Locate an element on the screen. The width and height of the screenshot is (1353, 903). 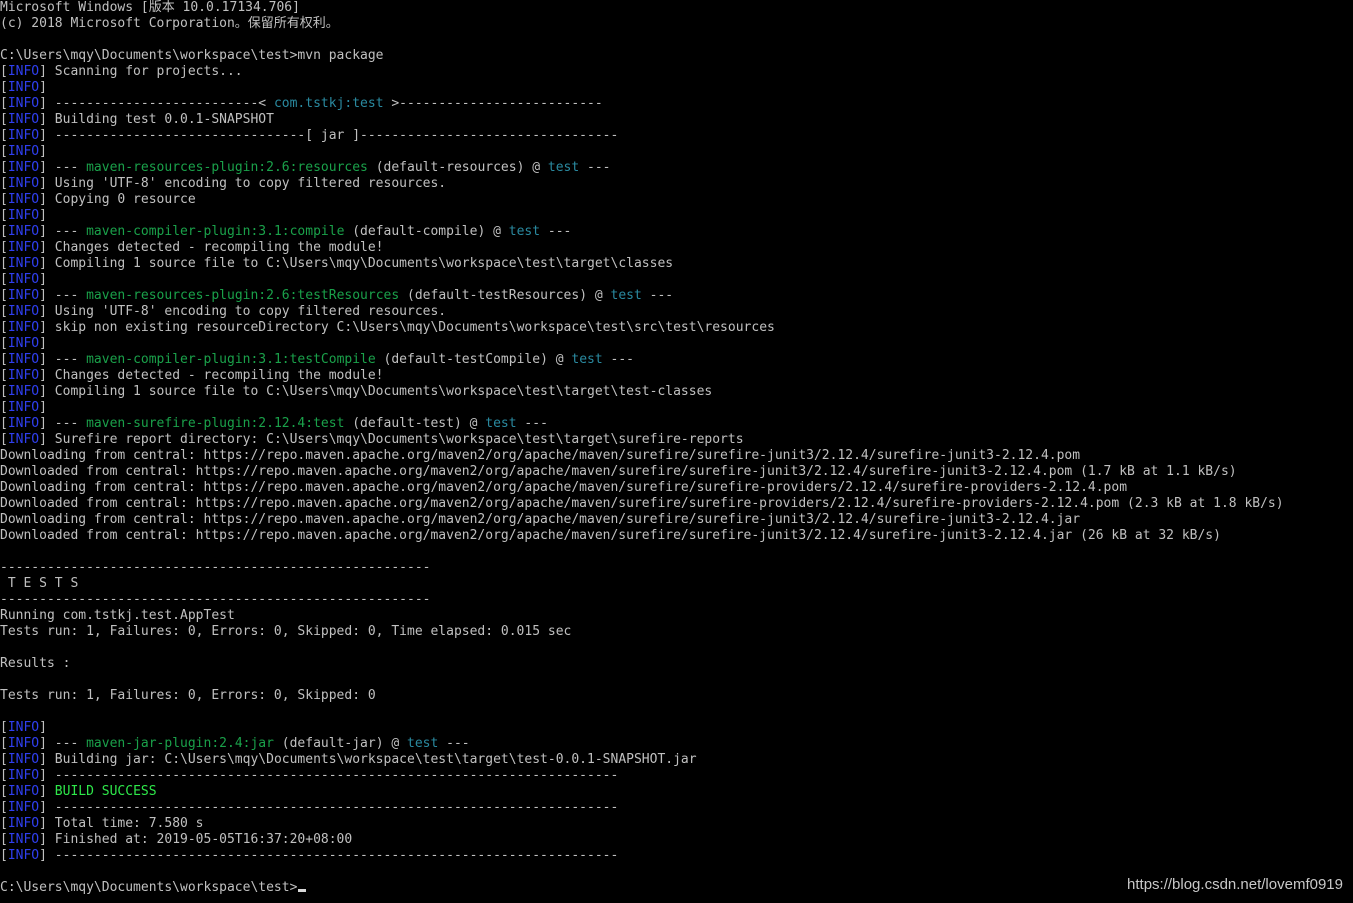
console-line: [INFO] Copying 0 resource is located at coordinates (676, 200).